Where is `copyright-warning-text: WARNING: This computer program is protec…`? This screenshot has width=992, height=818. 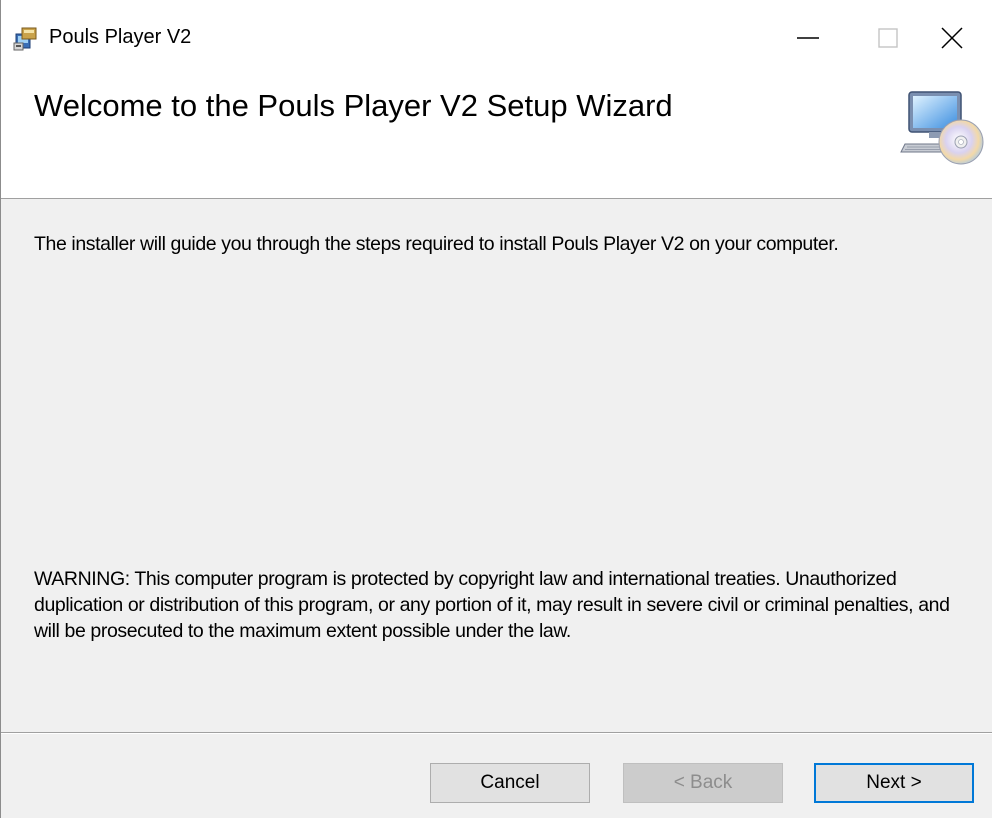 copyright-warning-text: WARNING: This computer program is protec… is located at coordinates (492, 605).